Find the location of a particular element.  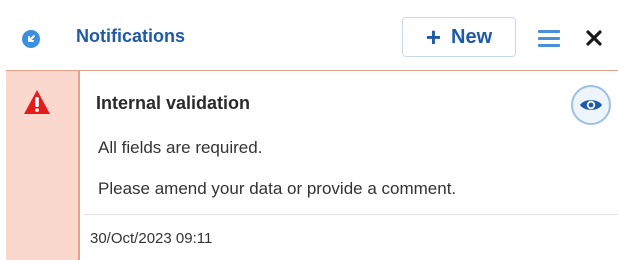

hamburger-menu-icon is located at coordinates (549, 38).